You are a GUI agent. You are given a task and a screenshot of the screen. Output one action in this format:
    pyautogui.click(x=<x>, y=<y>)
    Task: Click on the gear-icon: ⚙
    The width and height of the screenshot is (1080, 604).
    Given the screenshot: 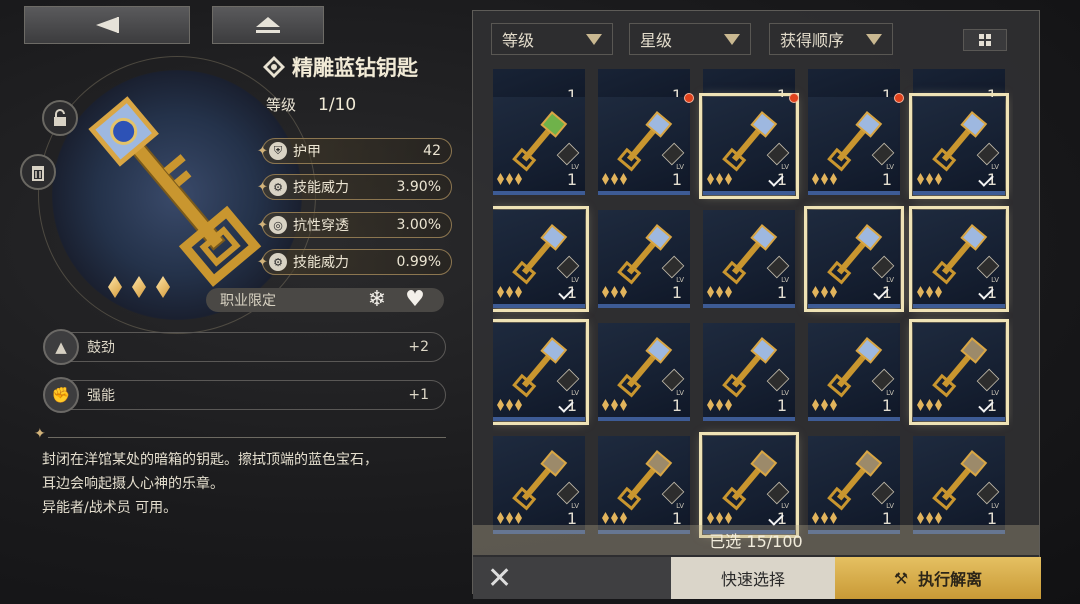 What is the action you would take?
    pyautogui.click(x=278, y=187)
    